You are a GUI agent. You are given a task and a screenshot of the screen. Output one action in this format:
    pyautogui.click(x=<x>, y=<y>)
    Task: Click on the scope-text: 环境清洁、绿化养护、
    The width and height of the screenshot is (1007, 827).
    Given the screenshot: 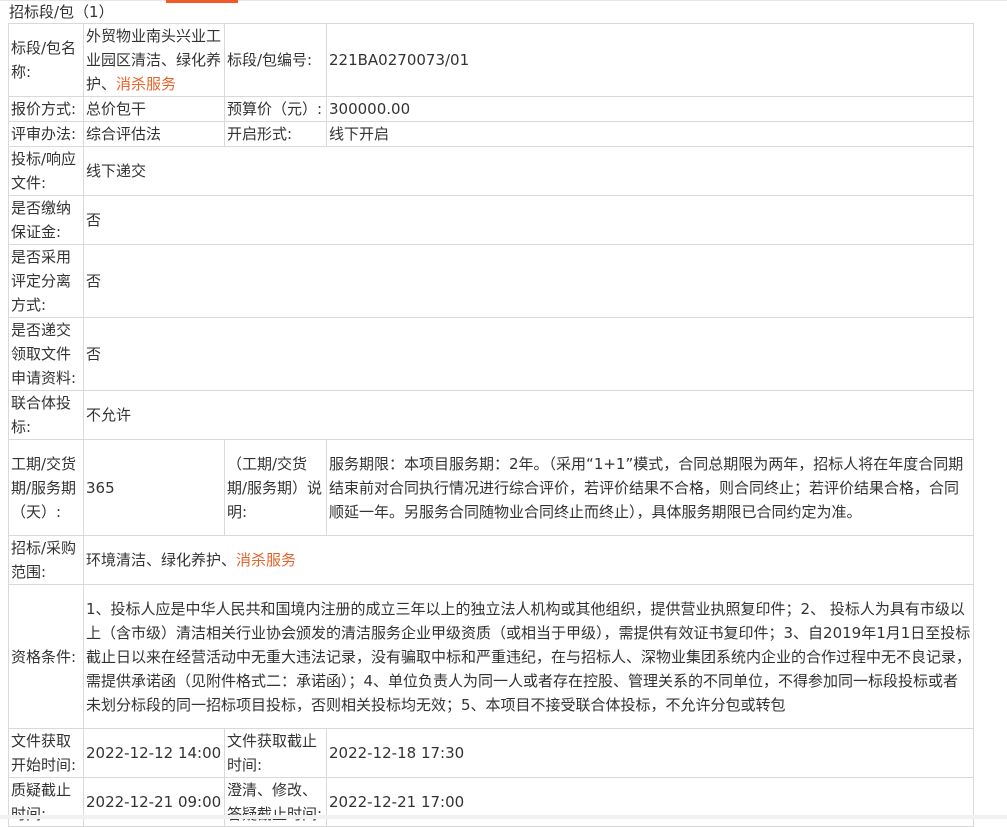 What is the action you would take?
    pyautogui.click(x=161, y=560)
    